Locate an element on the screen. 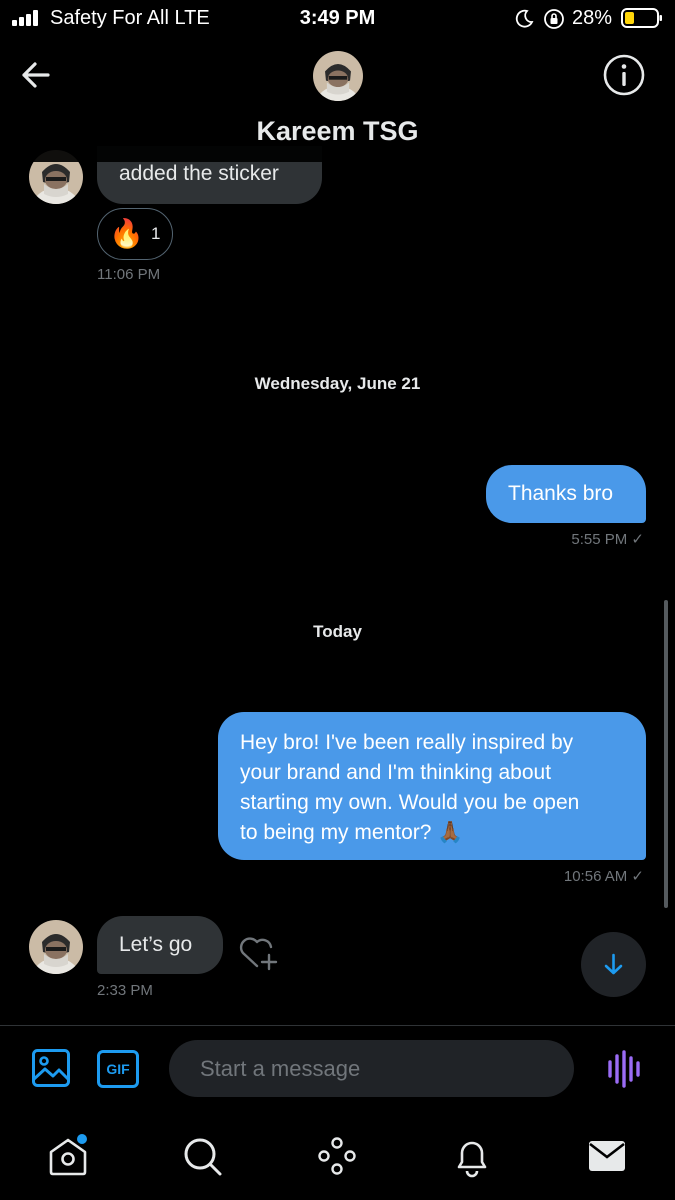 The height and width of the screenshot is (1200, 675). arrow-down-icon is located at coordinates (613, 964).